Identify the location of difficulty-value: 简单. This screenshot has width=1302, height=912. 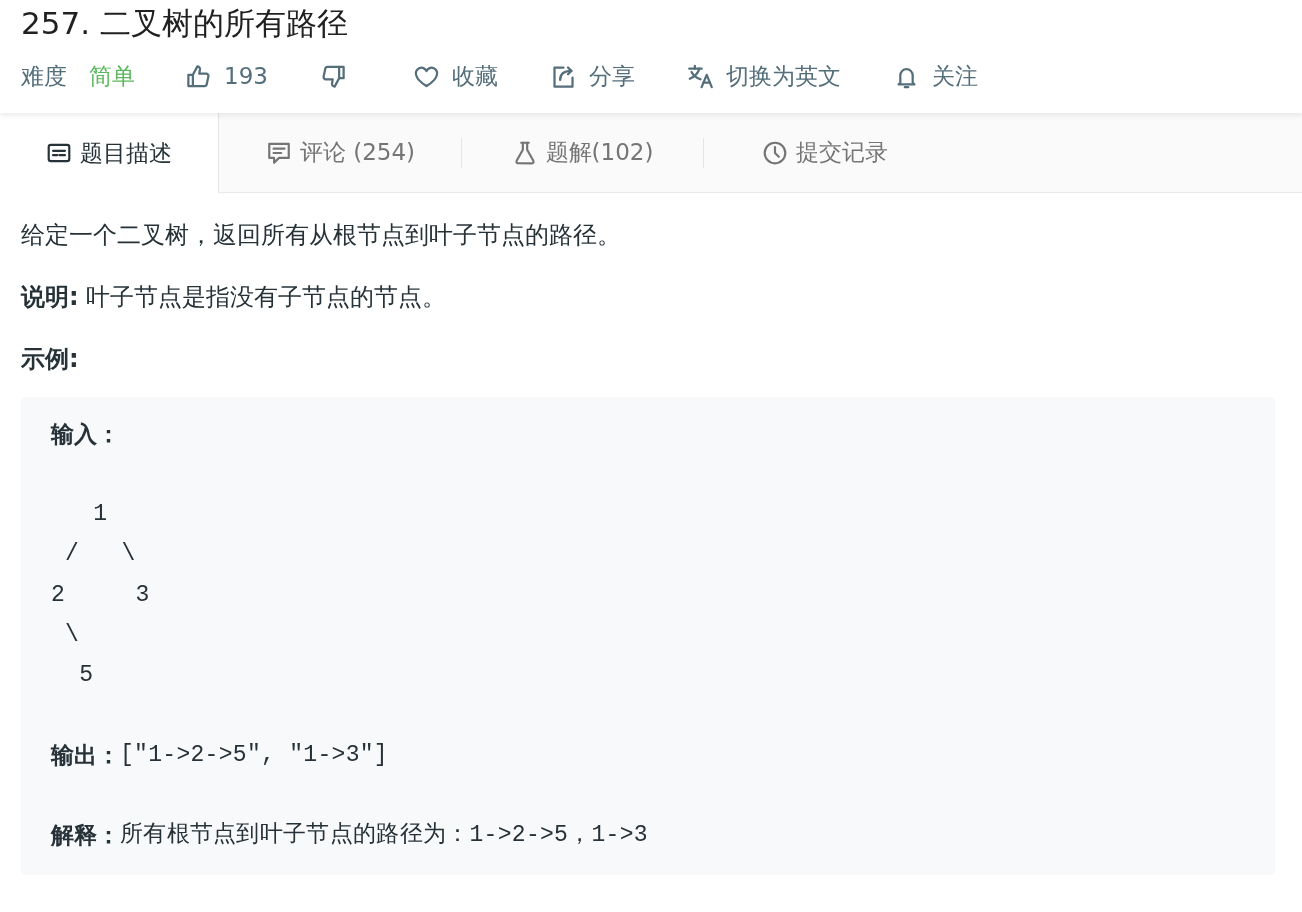
(112, 76).